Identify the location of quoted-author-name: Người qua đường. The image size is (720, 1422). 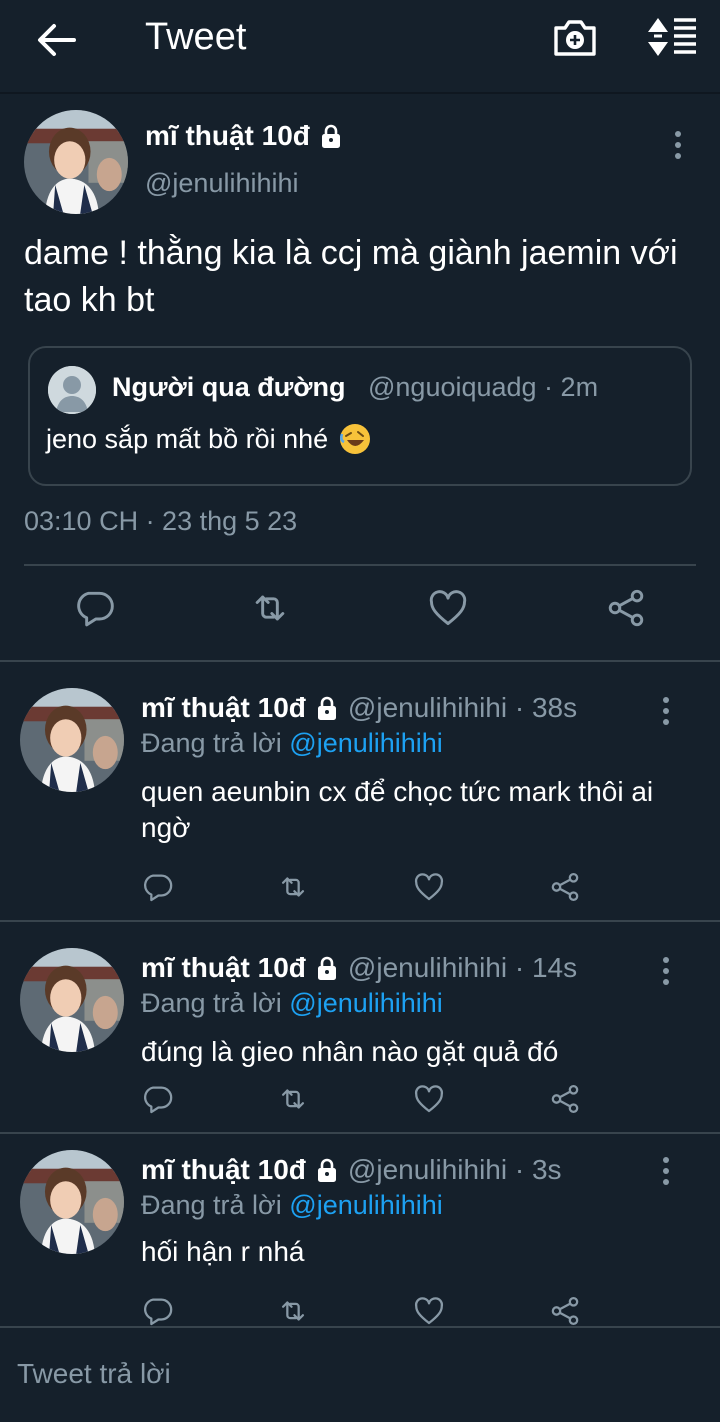
(229, 387).